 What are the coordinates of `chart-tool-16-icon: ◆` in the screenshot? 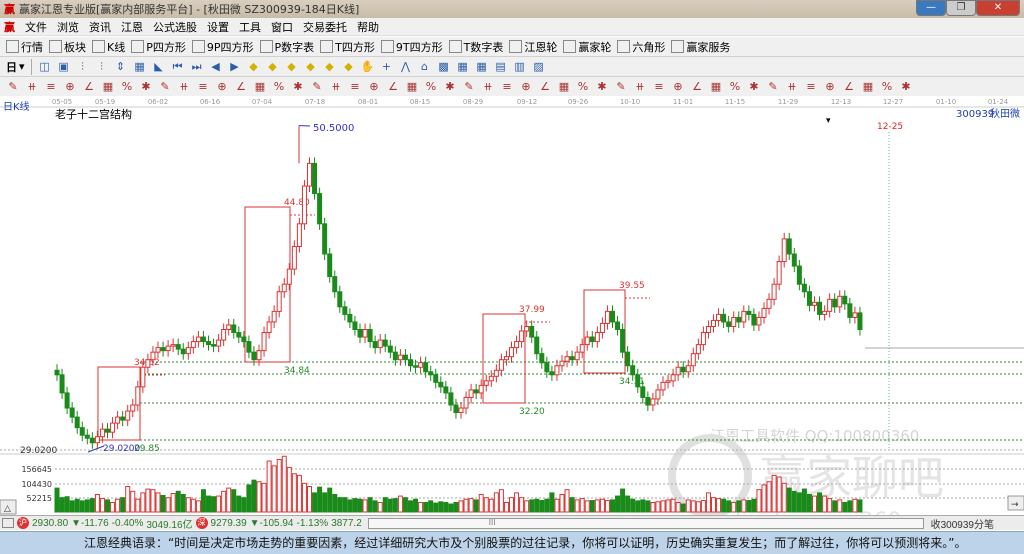 It's located at (349, 67).